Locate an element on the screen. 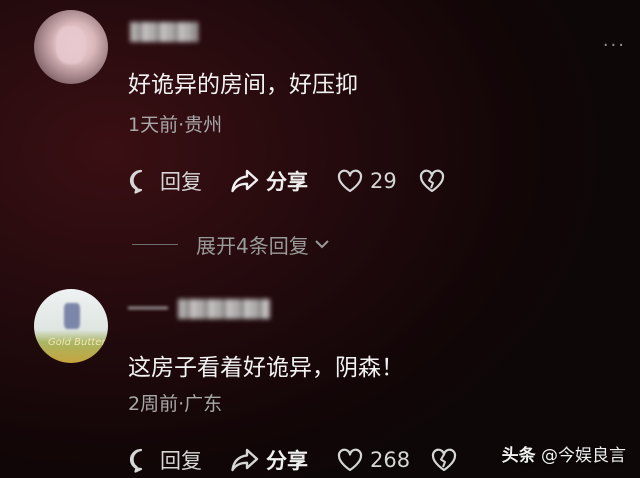 Image resolution: width=640 pixels, height=478 pixels. like-count: 268 is located at coordinates (390, 460).